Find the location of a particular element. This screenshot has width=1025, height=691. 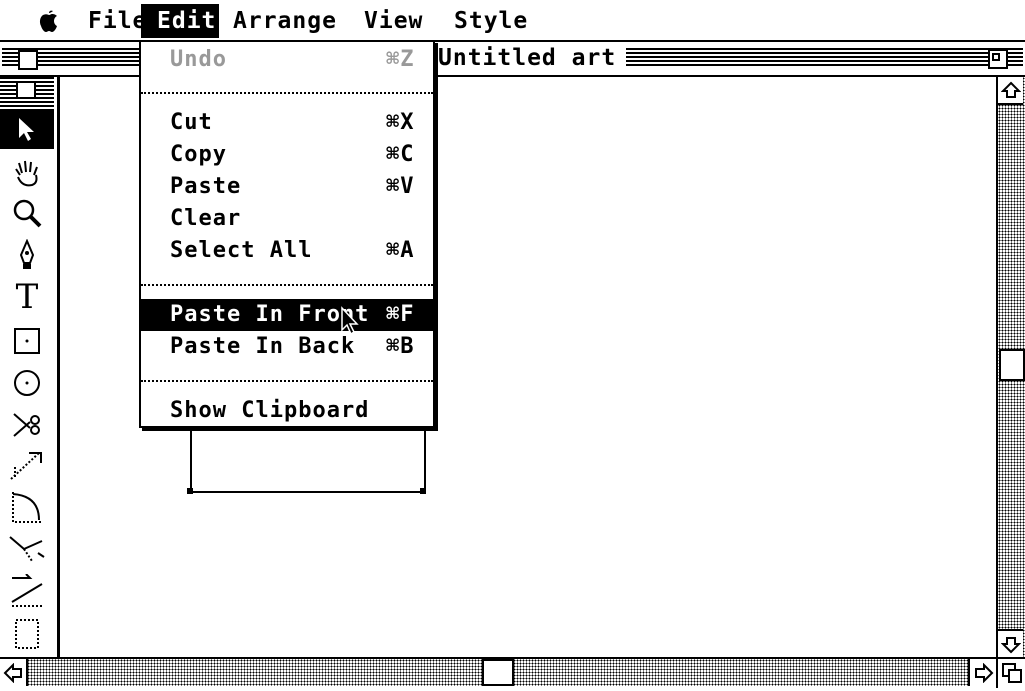

reflect-tool-icon is located at coordinates (27, 591).